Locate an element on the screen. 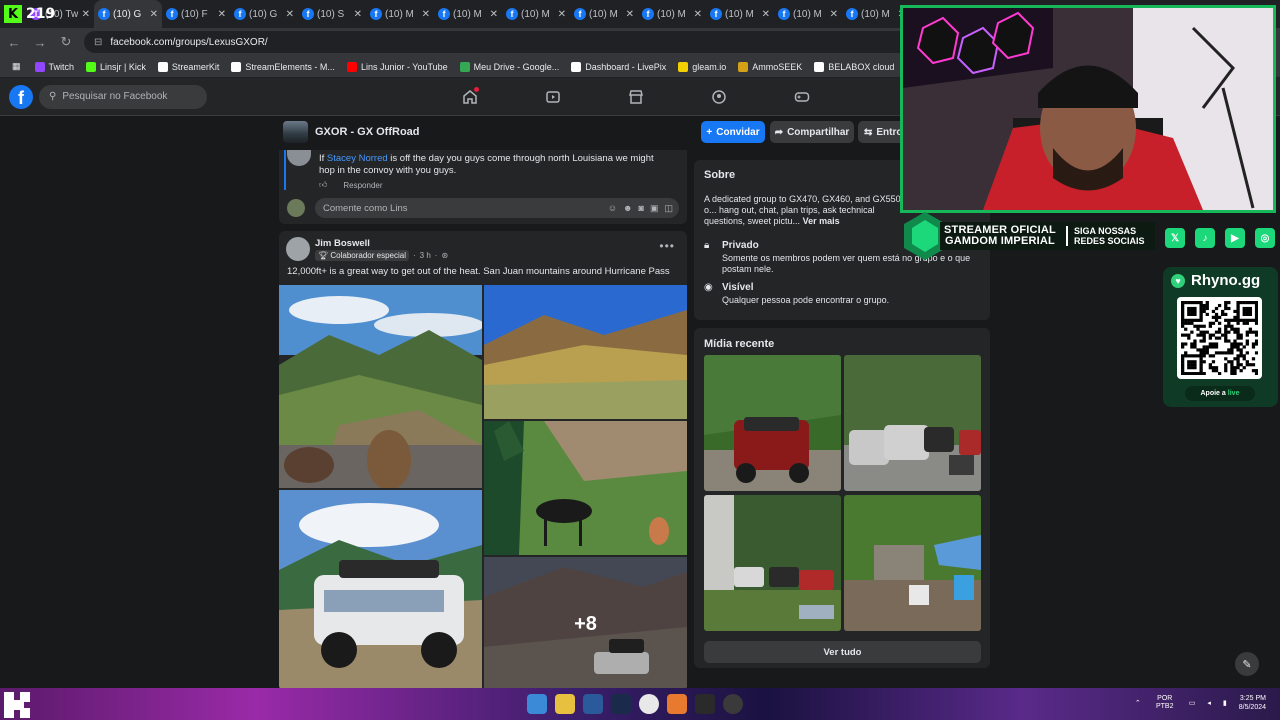 The height and width of the screenshot is (720, 1280). more-options-icon: ••• is located at coordinates (667, 246).